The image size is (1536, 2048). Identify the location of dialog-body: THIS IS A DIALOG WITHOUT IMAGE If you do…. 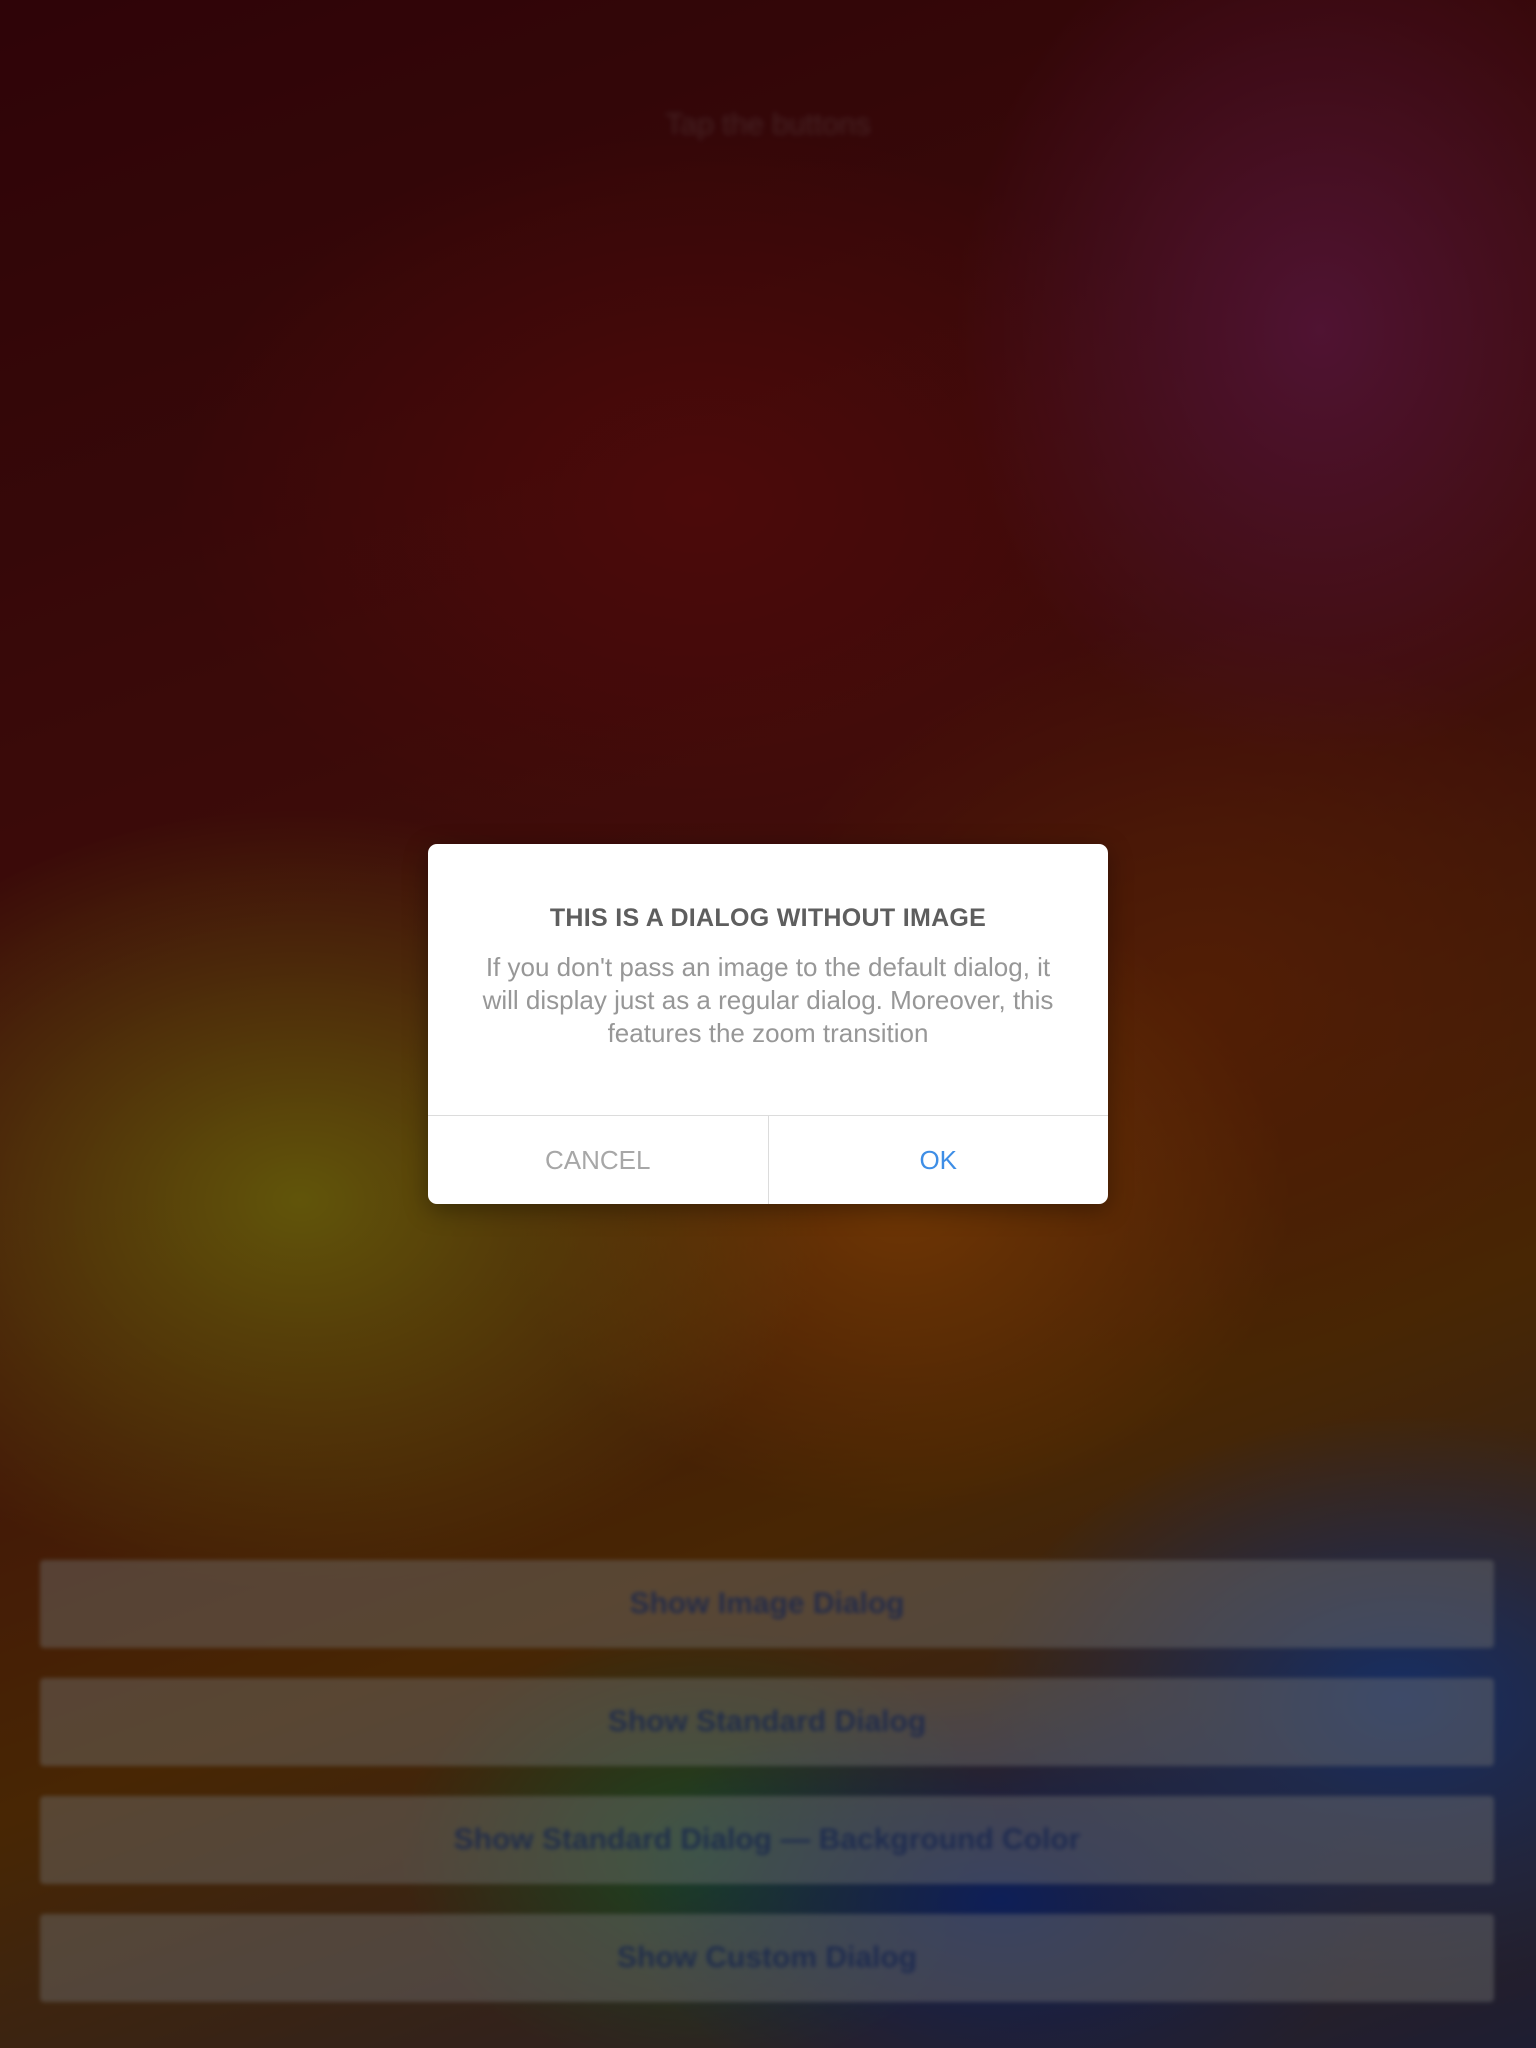
(768, 979).